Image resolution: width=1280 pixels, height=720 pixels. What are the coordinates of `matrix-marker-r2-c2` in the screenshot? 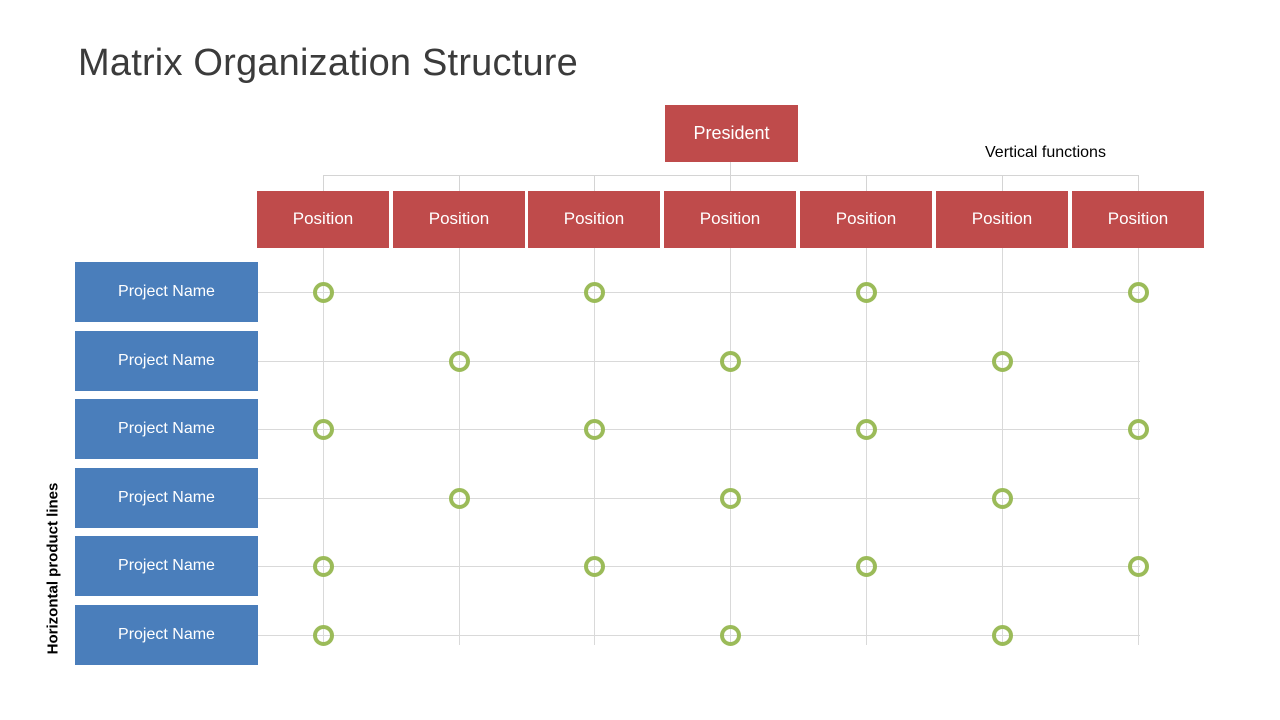 It's located at (459, 361).